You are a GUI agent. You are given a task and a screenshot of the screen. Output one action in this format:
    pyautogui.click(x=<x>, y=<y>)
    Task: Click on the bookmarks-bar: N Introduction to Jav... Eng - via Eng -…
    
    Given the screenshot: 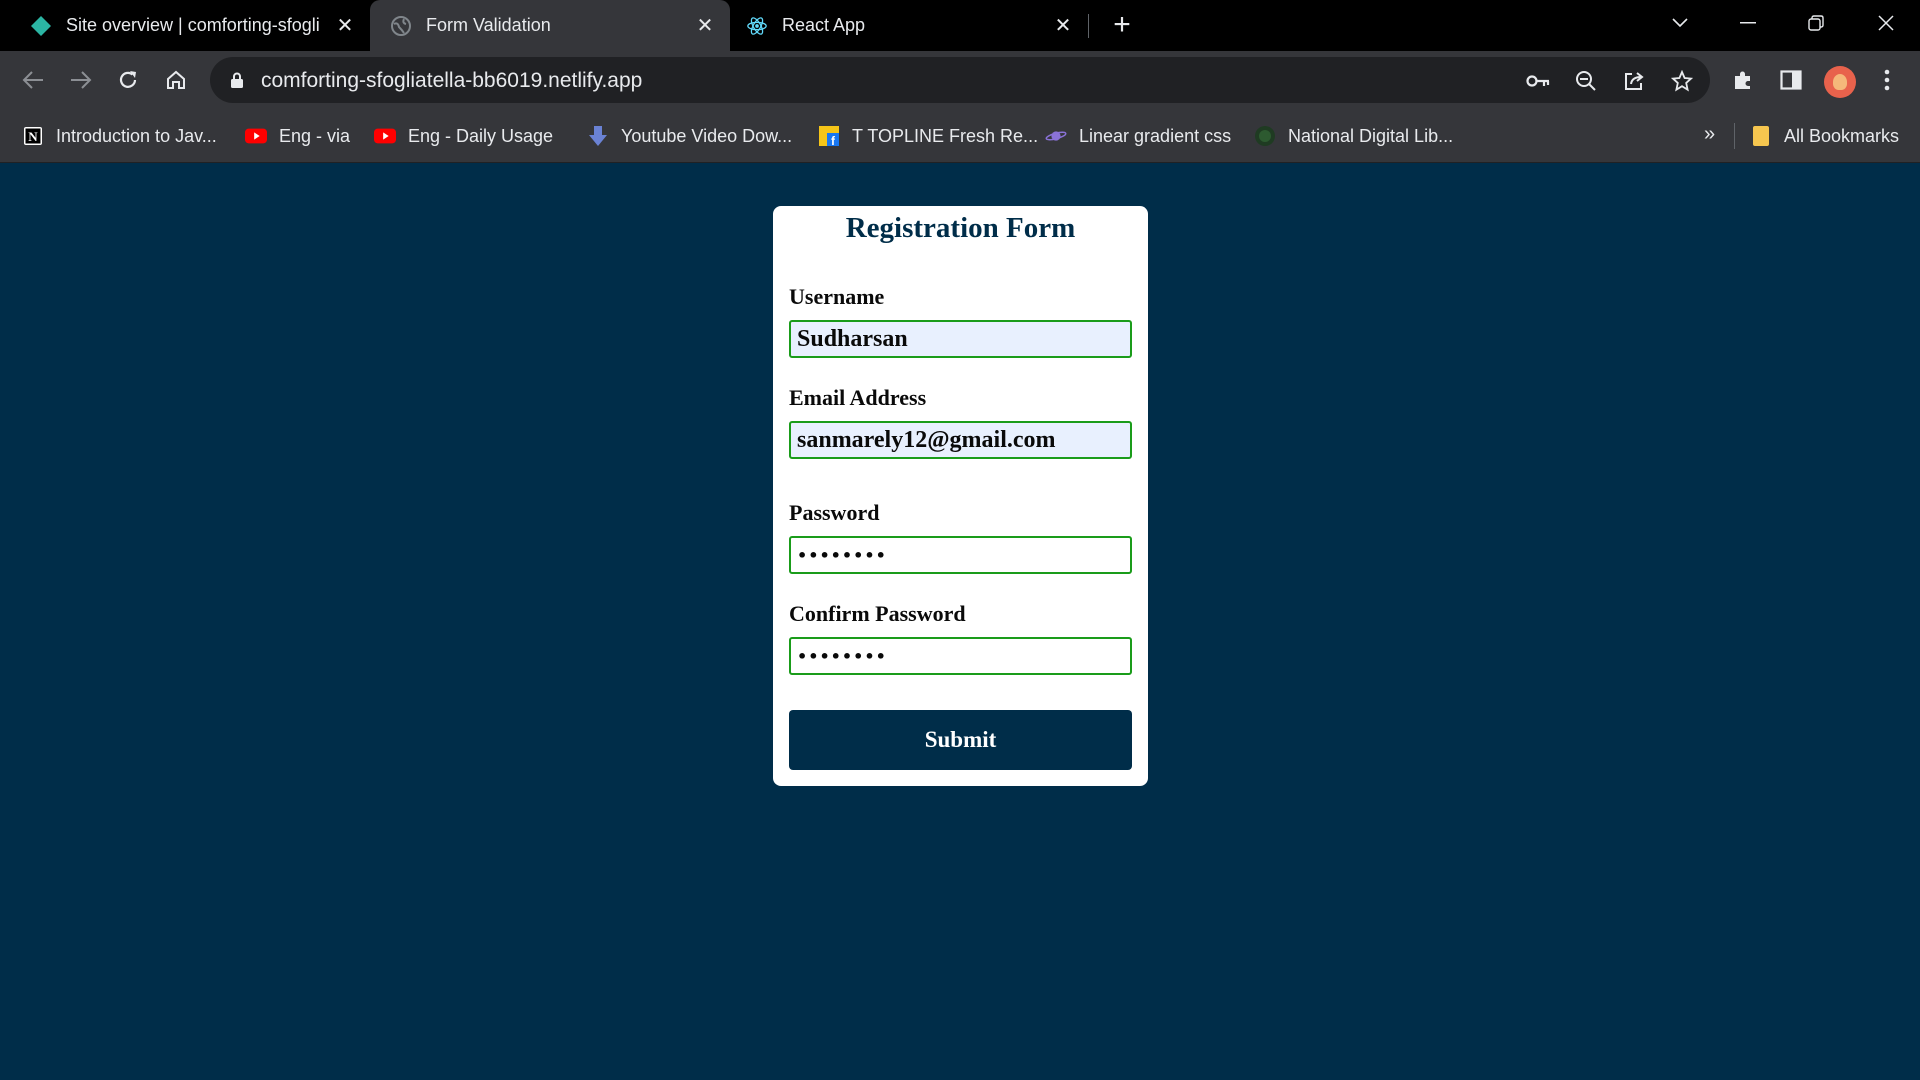 What is the action you would take?
    pyautogui.click(x=960, y=136)
    